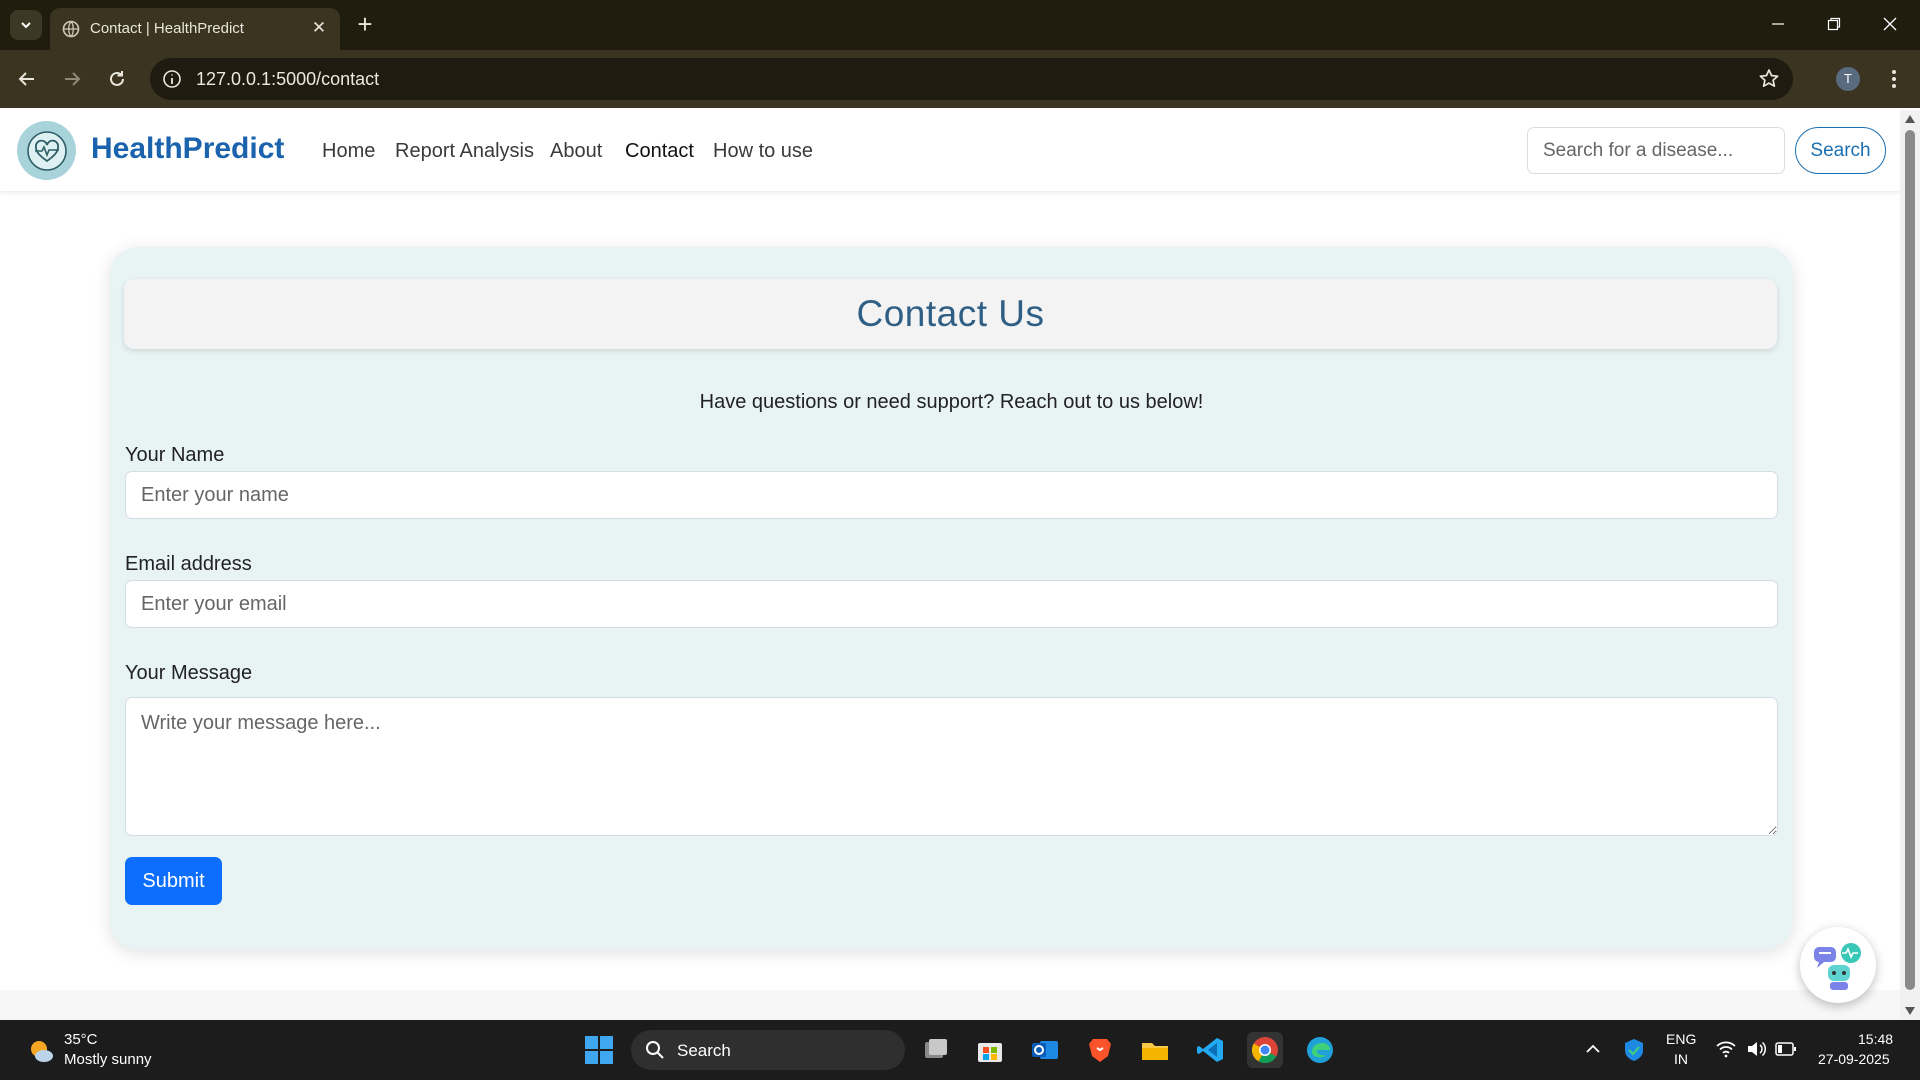 The image size is (1920, 1080). I want to click on tab-search-button, so click(26, 25).